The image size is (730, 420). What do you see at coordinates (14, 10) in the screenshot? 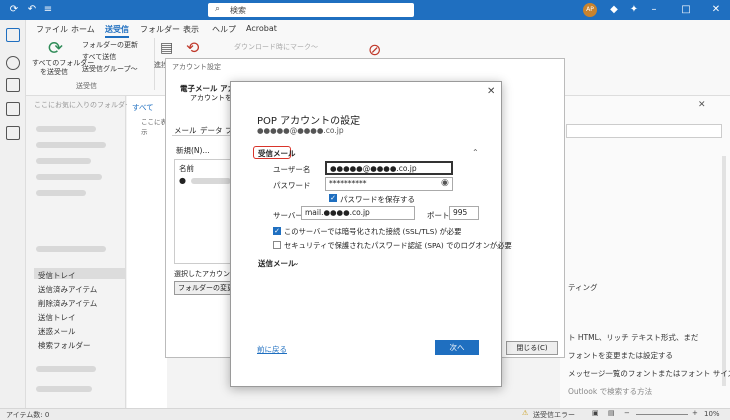
I see `sync-icon: ⟳` at bounding box center [14, 10].